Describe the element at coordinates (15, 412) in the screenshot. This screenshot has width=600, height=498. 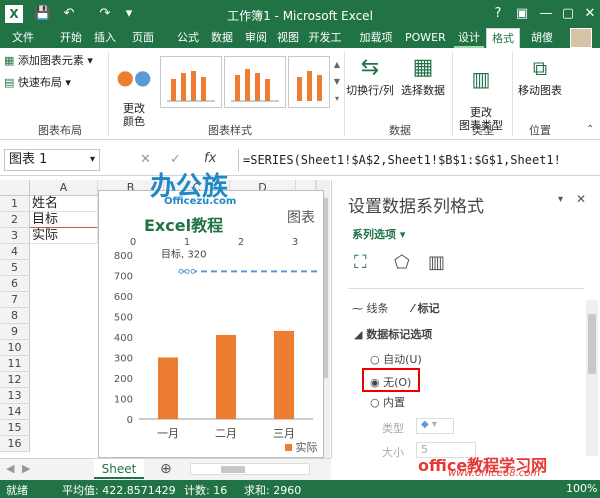
I see `row-header: 14` at that location.